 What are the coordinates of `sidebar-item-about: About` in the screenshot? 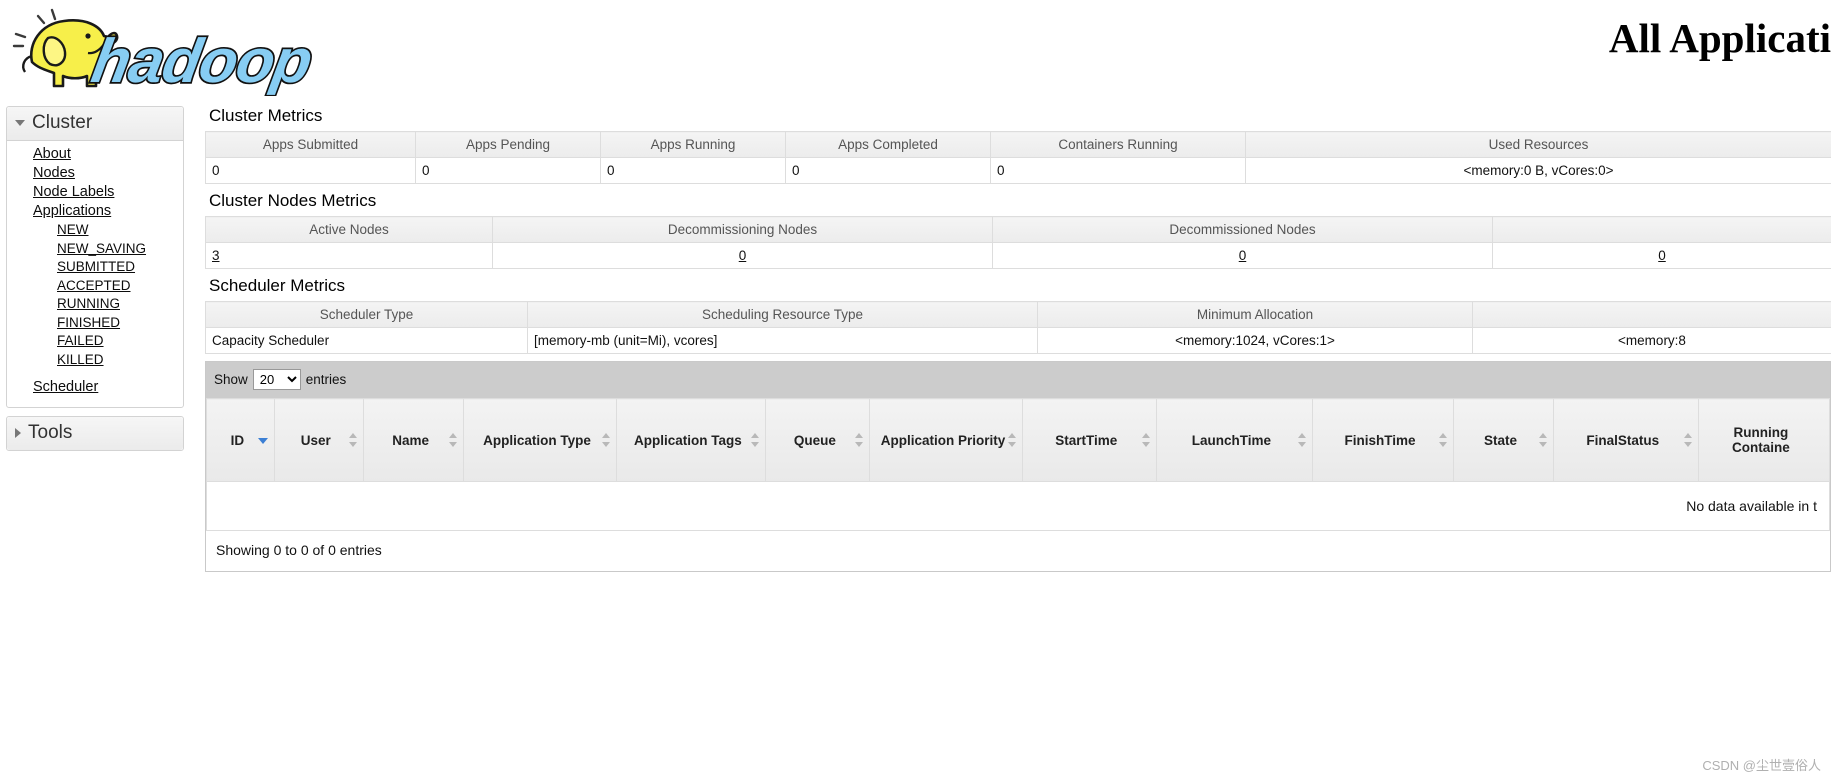 It's located at (95, 154).